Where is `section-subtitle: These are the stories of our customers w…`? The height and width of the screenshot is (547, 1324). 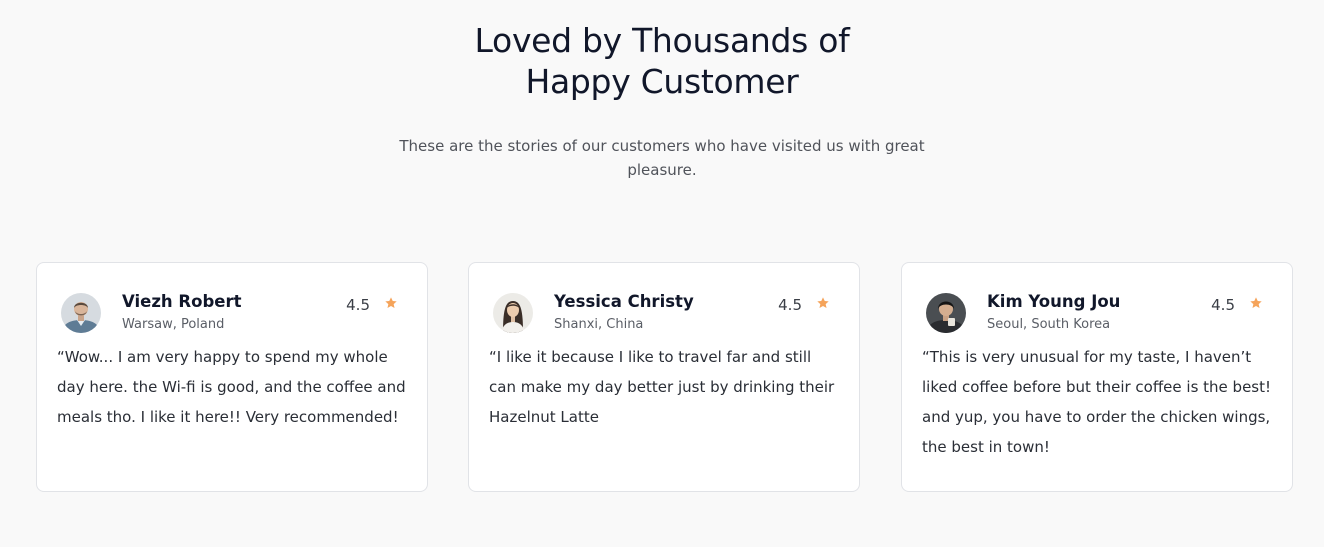 section-subtitle: These are the stories of our customers w… is located at coordinates (662, 158).